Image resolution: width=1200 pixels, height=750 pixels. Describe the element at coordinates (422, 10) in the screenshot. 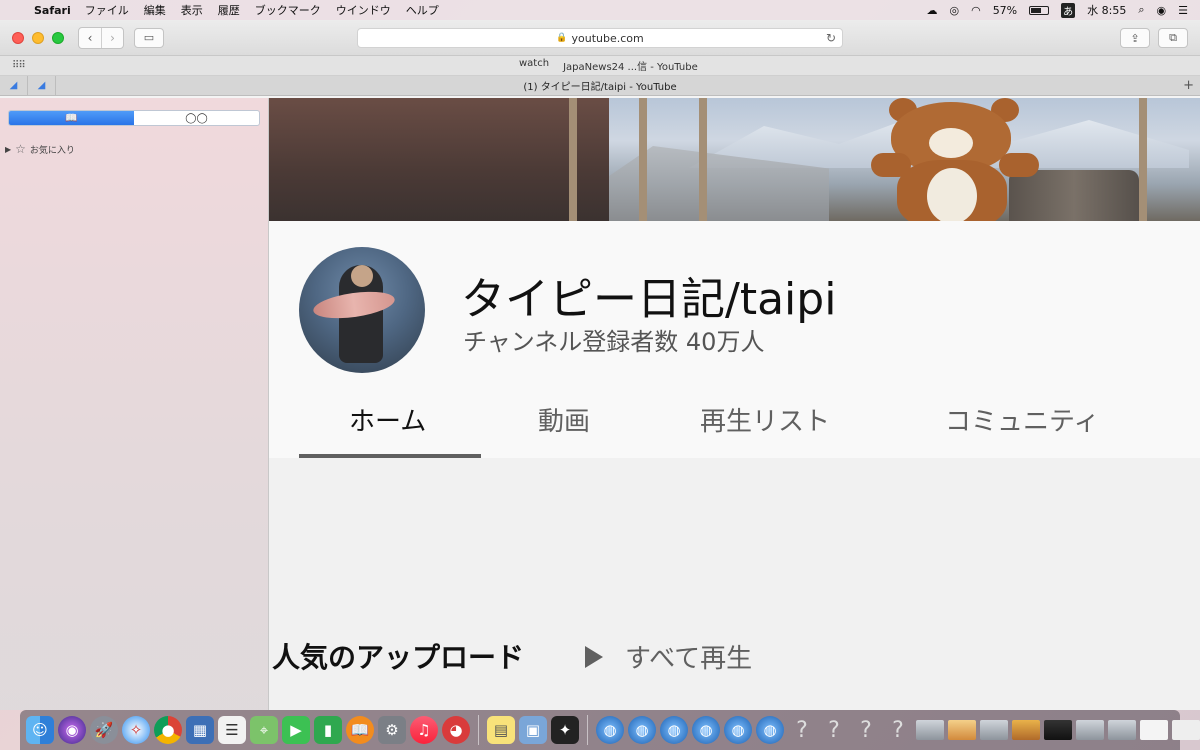

I see `menu-help: ヘルプ` at that location.